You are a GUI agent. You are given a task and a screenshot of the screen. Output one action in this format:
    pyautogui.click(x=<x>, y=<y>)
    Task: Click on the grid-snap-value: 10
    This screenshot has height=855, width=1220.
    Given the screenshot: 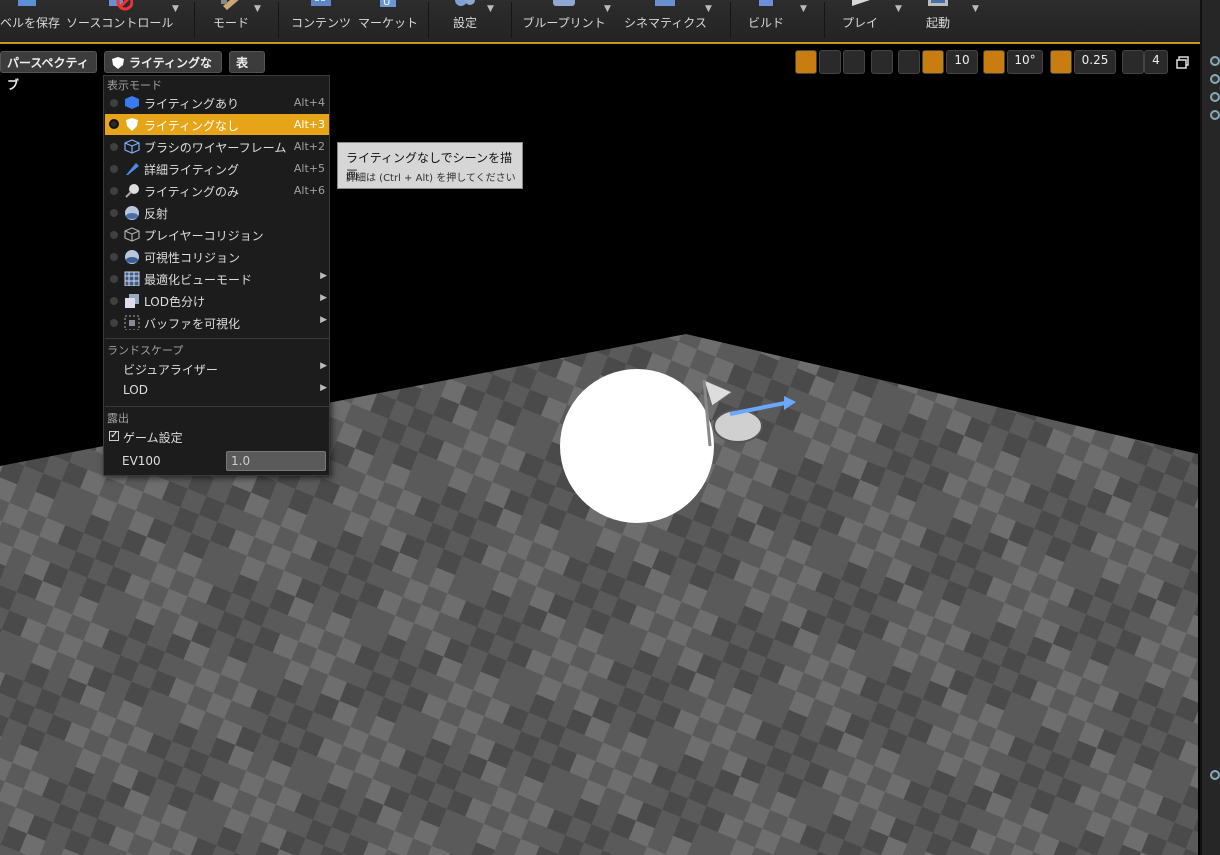 What is the action you would take?
    pyautogui.click(x=962, y=62)
    